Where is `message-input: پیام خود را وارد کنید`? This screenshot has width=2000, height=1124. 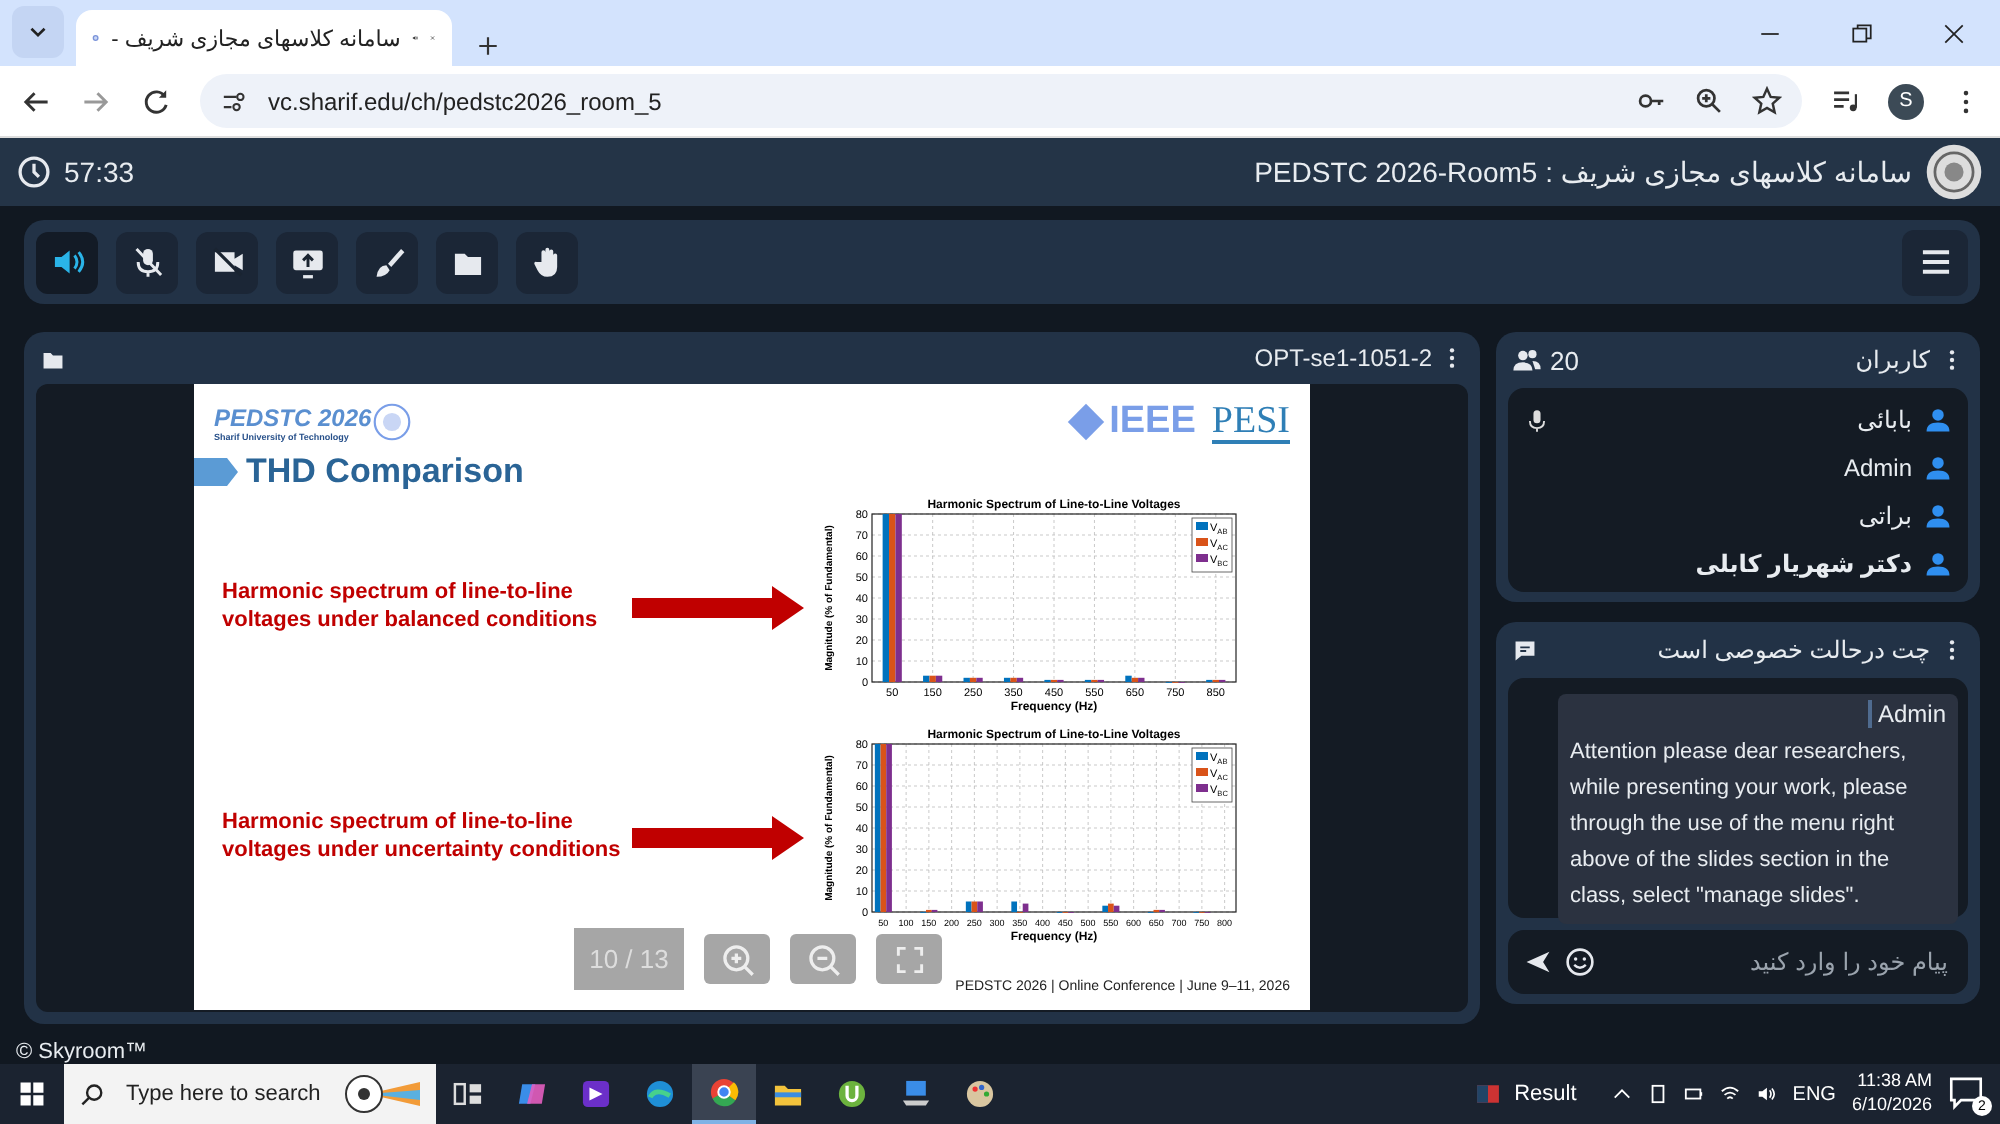 message-input: پیام خود را وارد کنید is located at coordinates (1780, 962).